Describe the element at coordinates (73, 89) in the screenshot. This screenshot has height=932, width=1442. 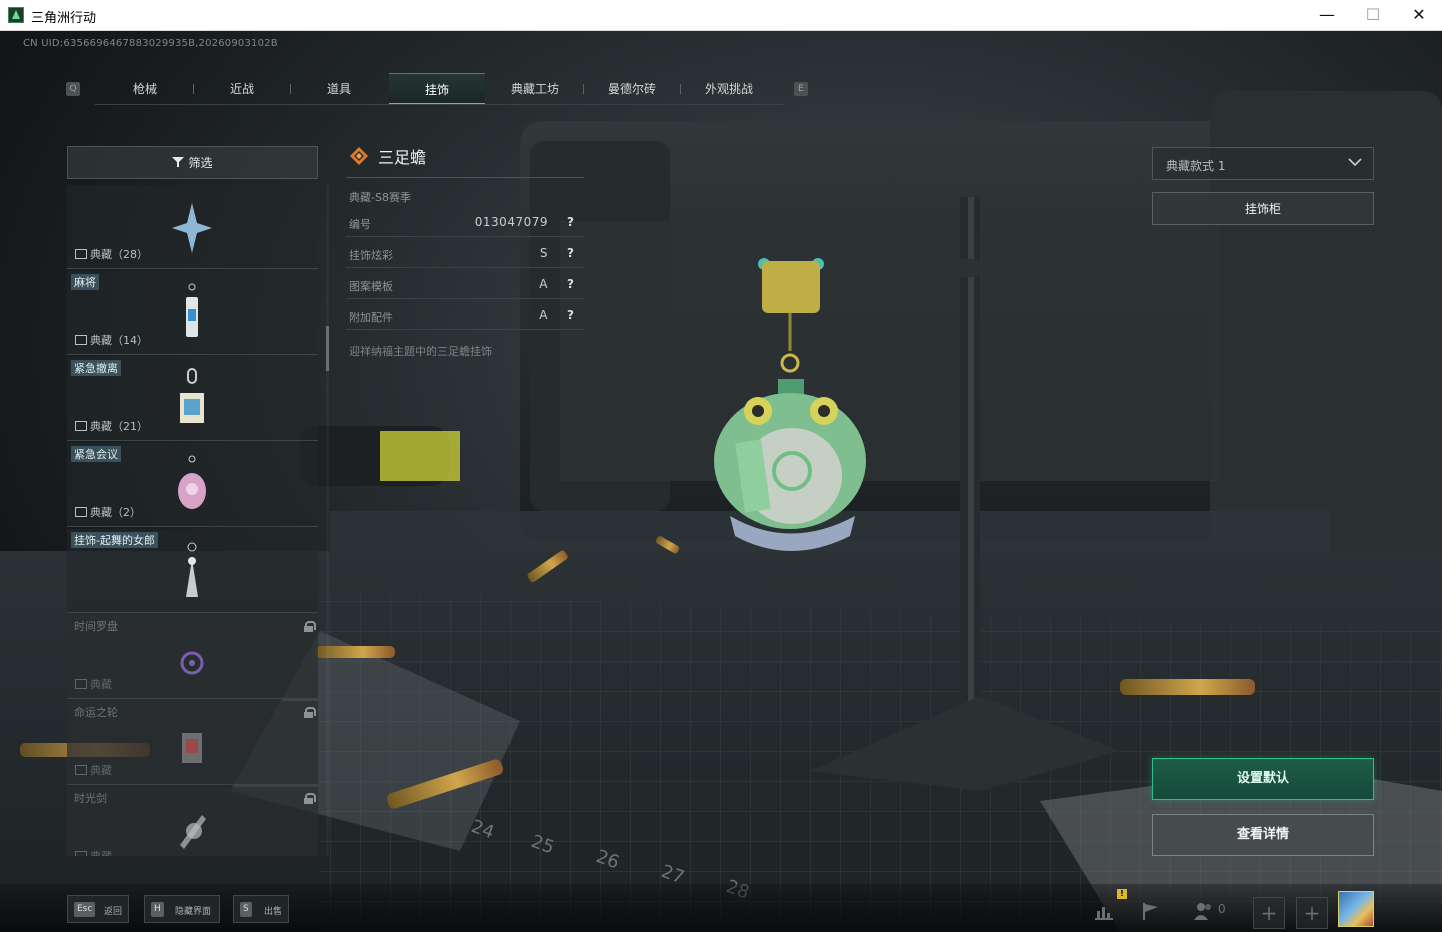
I see `nav-prev-key-hint: Q` at that location.